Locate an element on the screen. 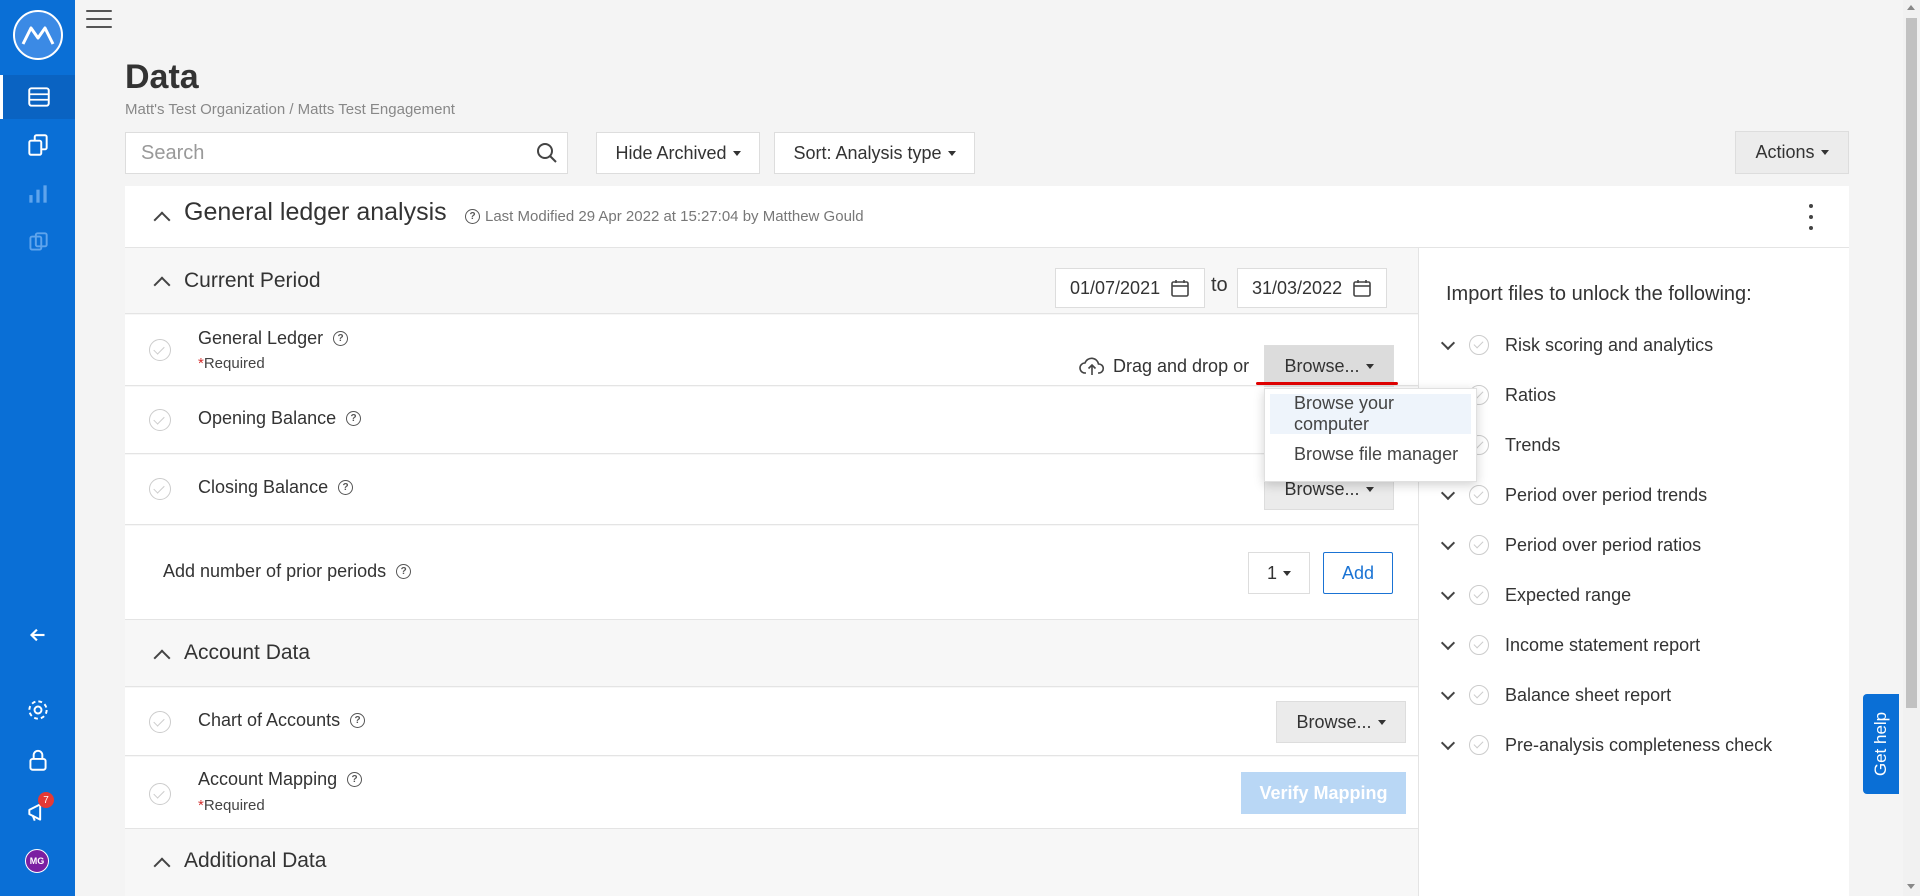 This screenshot has height=896, width=1920. sidebar-item-settings is located at coordinates (37, 710).